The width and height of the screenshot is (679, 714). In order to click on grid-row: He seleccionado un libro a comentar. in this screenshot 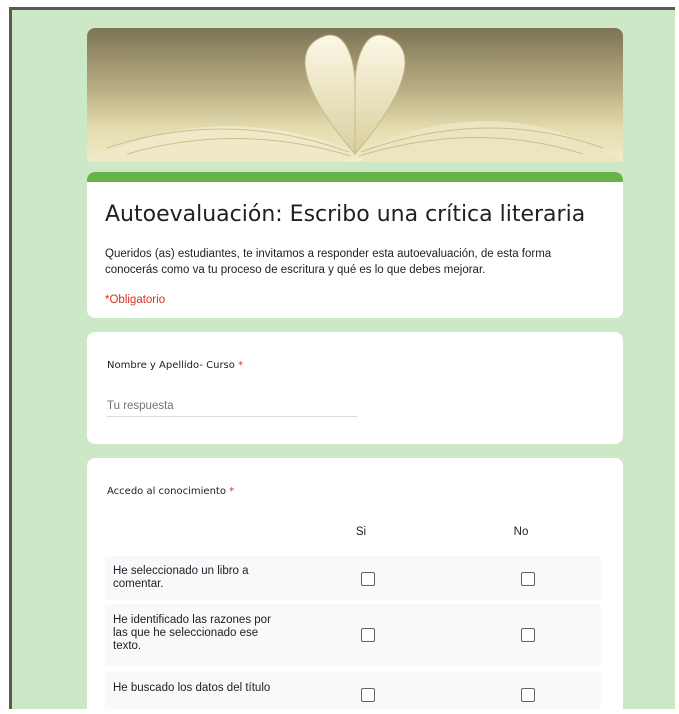, I will do `click(353, 578)`.